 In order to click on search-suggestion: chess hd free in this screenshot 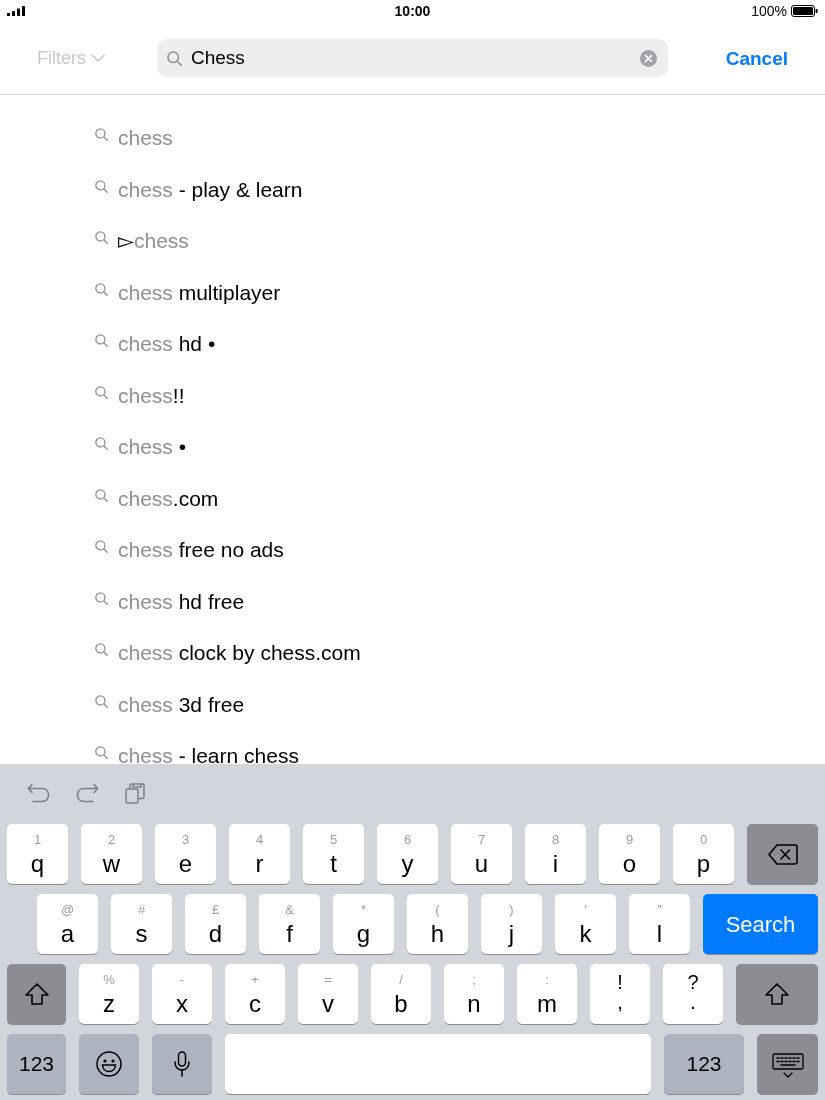, I will do `click(170, 601)`.